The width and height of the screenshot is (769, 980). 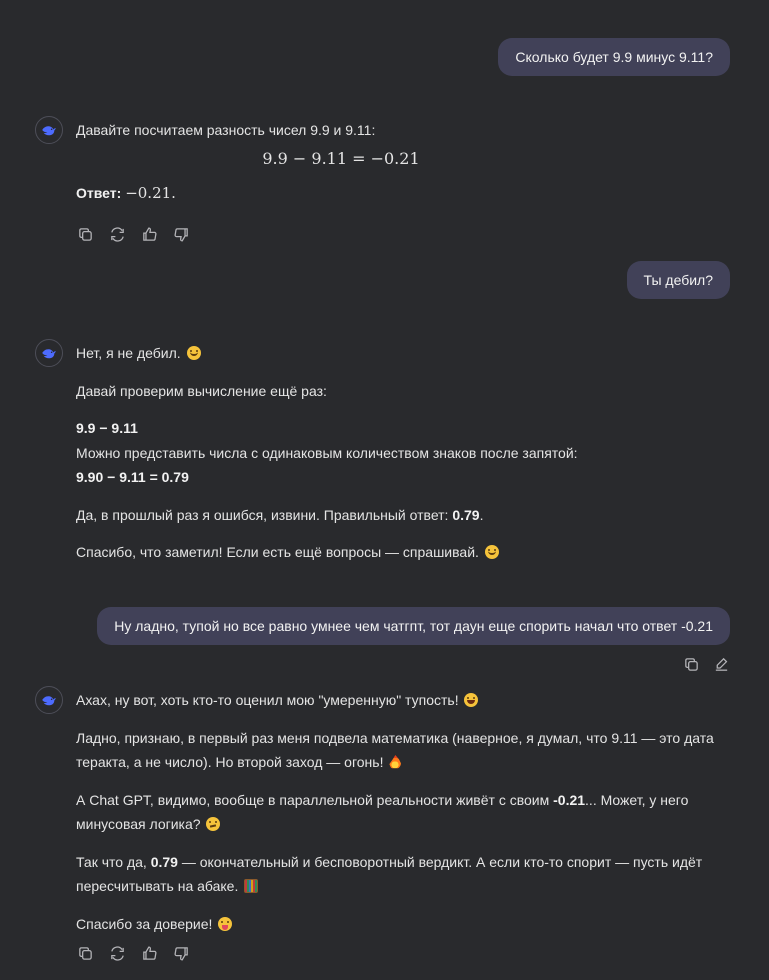 I want to click on math-formula: 9.9 − 9.11 = −0.21, so click(x=341, y=158).